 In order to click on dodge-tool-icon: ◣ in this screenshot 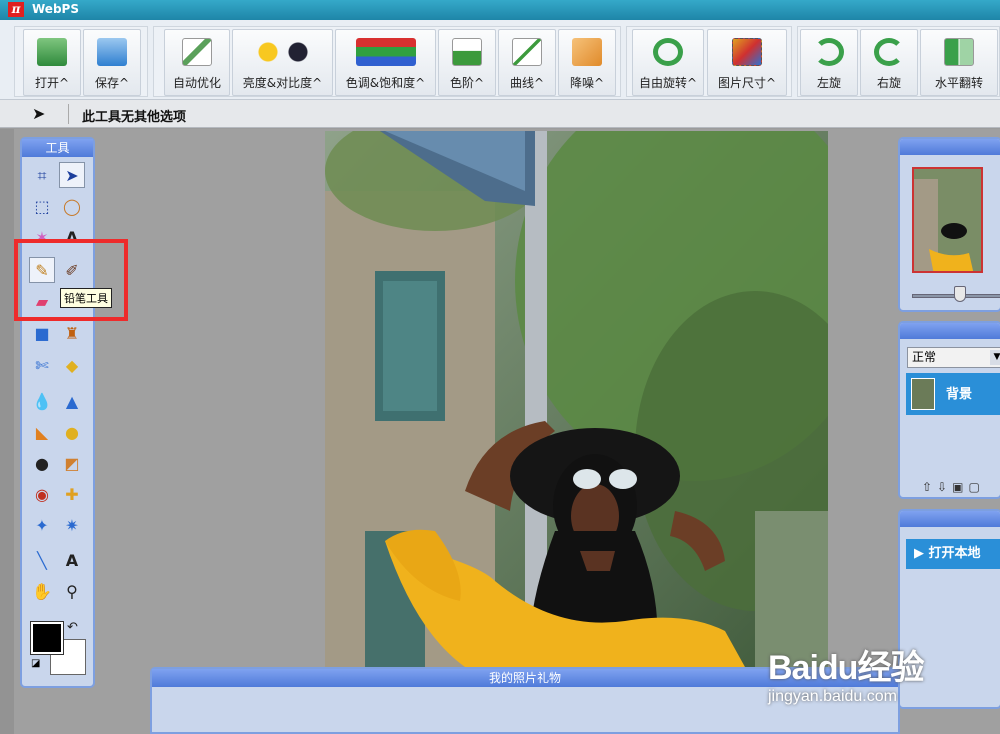, I will do `click(42, 432)`.